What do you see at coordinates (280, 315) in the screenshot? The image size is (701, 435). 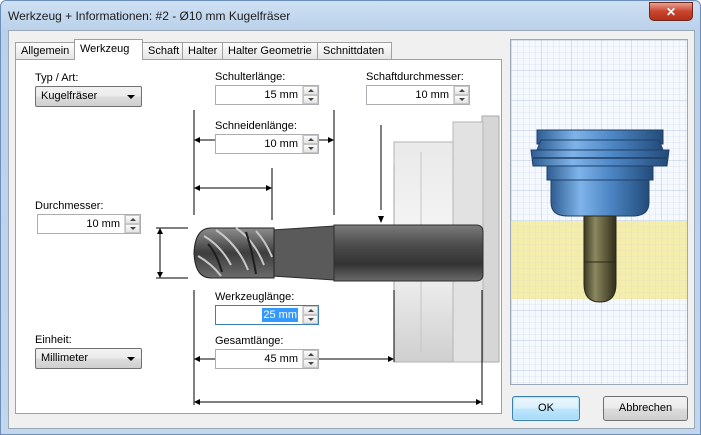 I see `tool-length-selection: 25 mm` at bounding box center [280, 315].